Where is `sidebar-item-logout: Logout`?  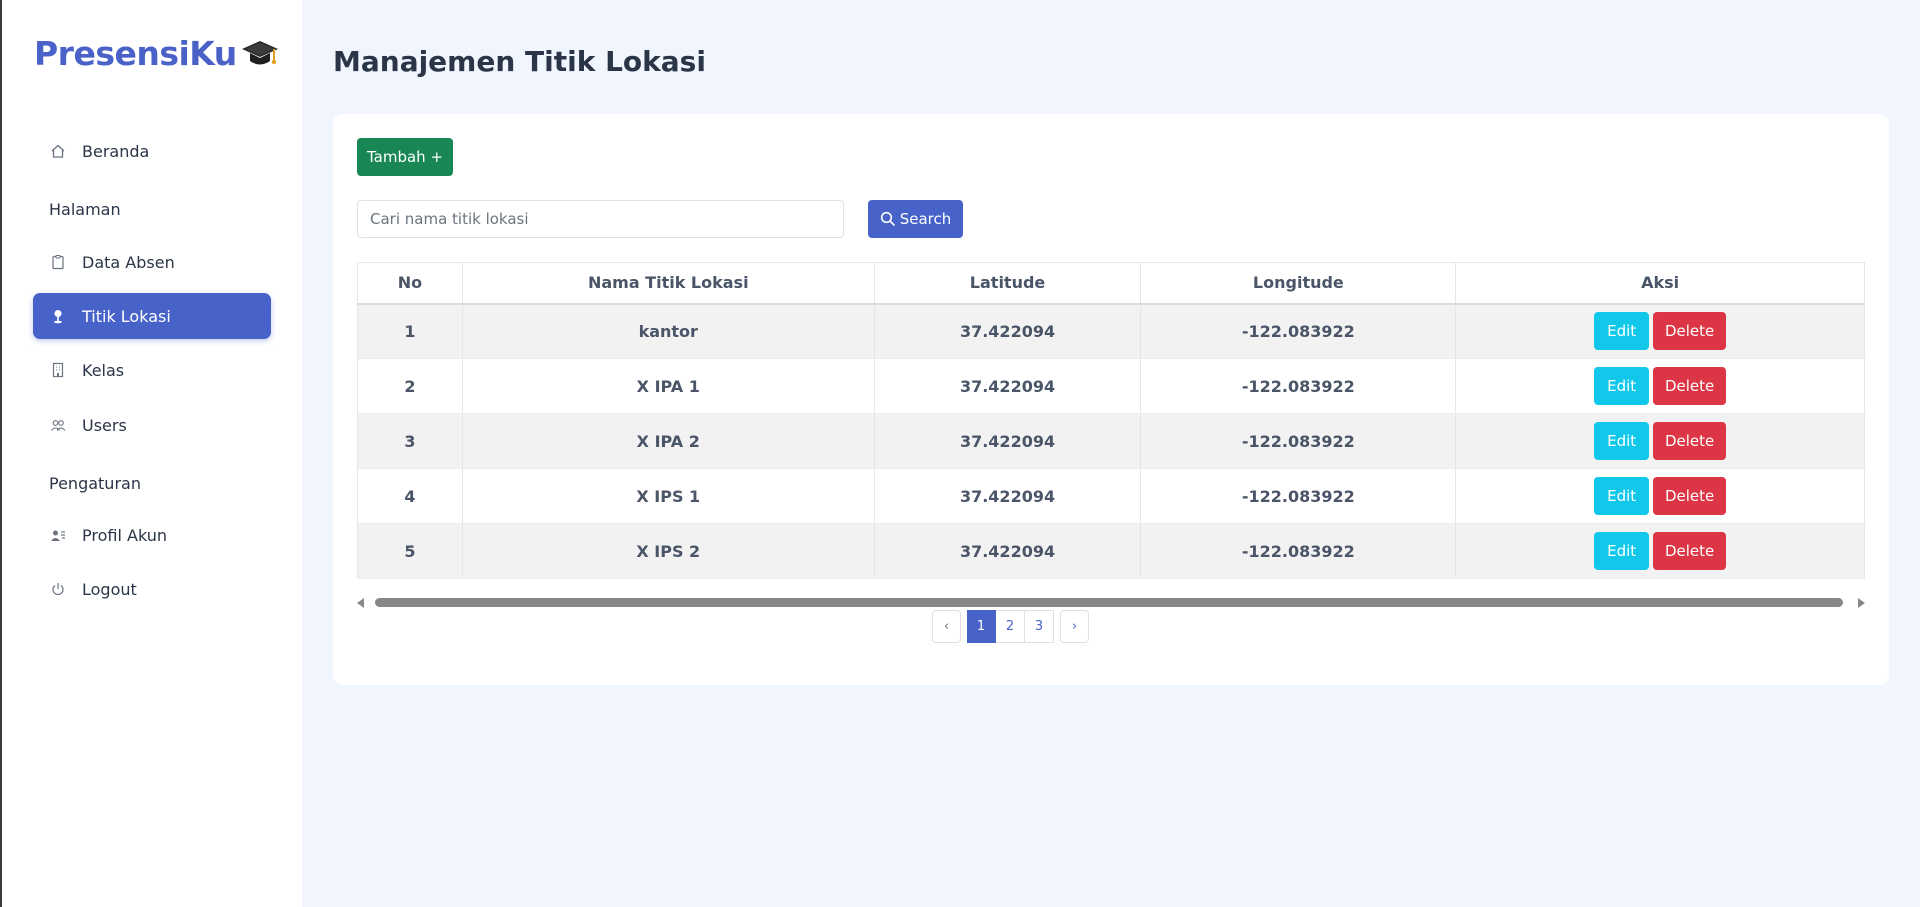
sidebar-item-logout: Logout is located at coordinates (152, 589).